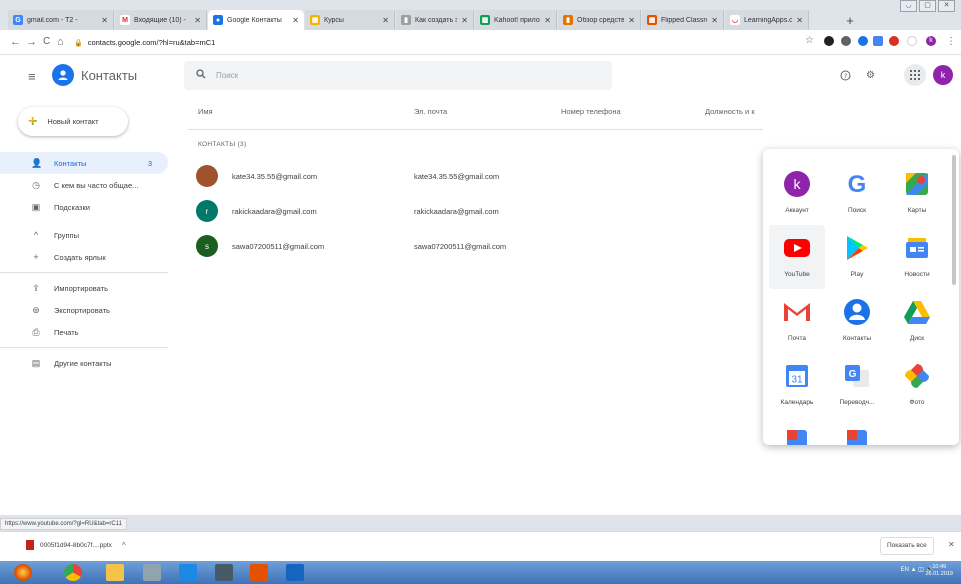  Describe the element at coordinates (435, 20) in the screenshot. I see `browser-tab: ▮ Как создать эле ✕` at that location.